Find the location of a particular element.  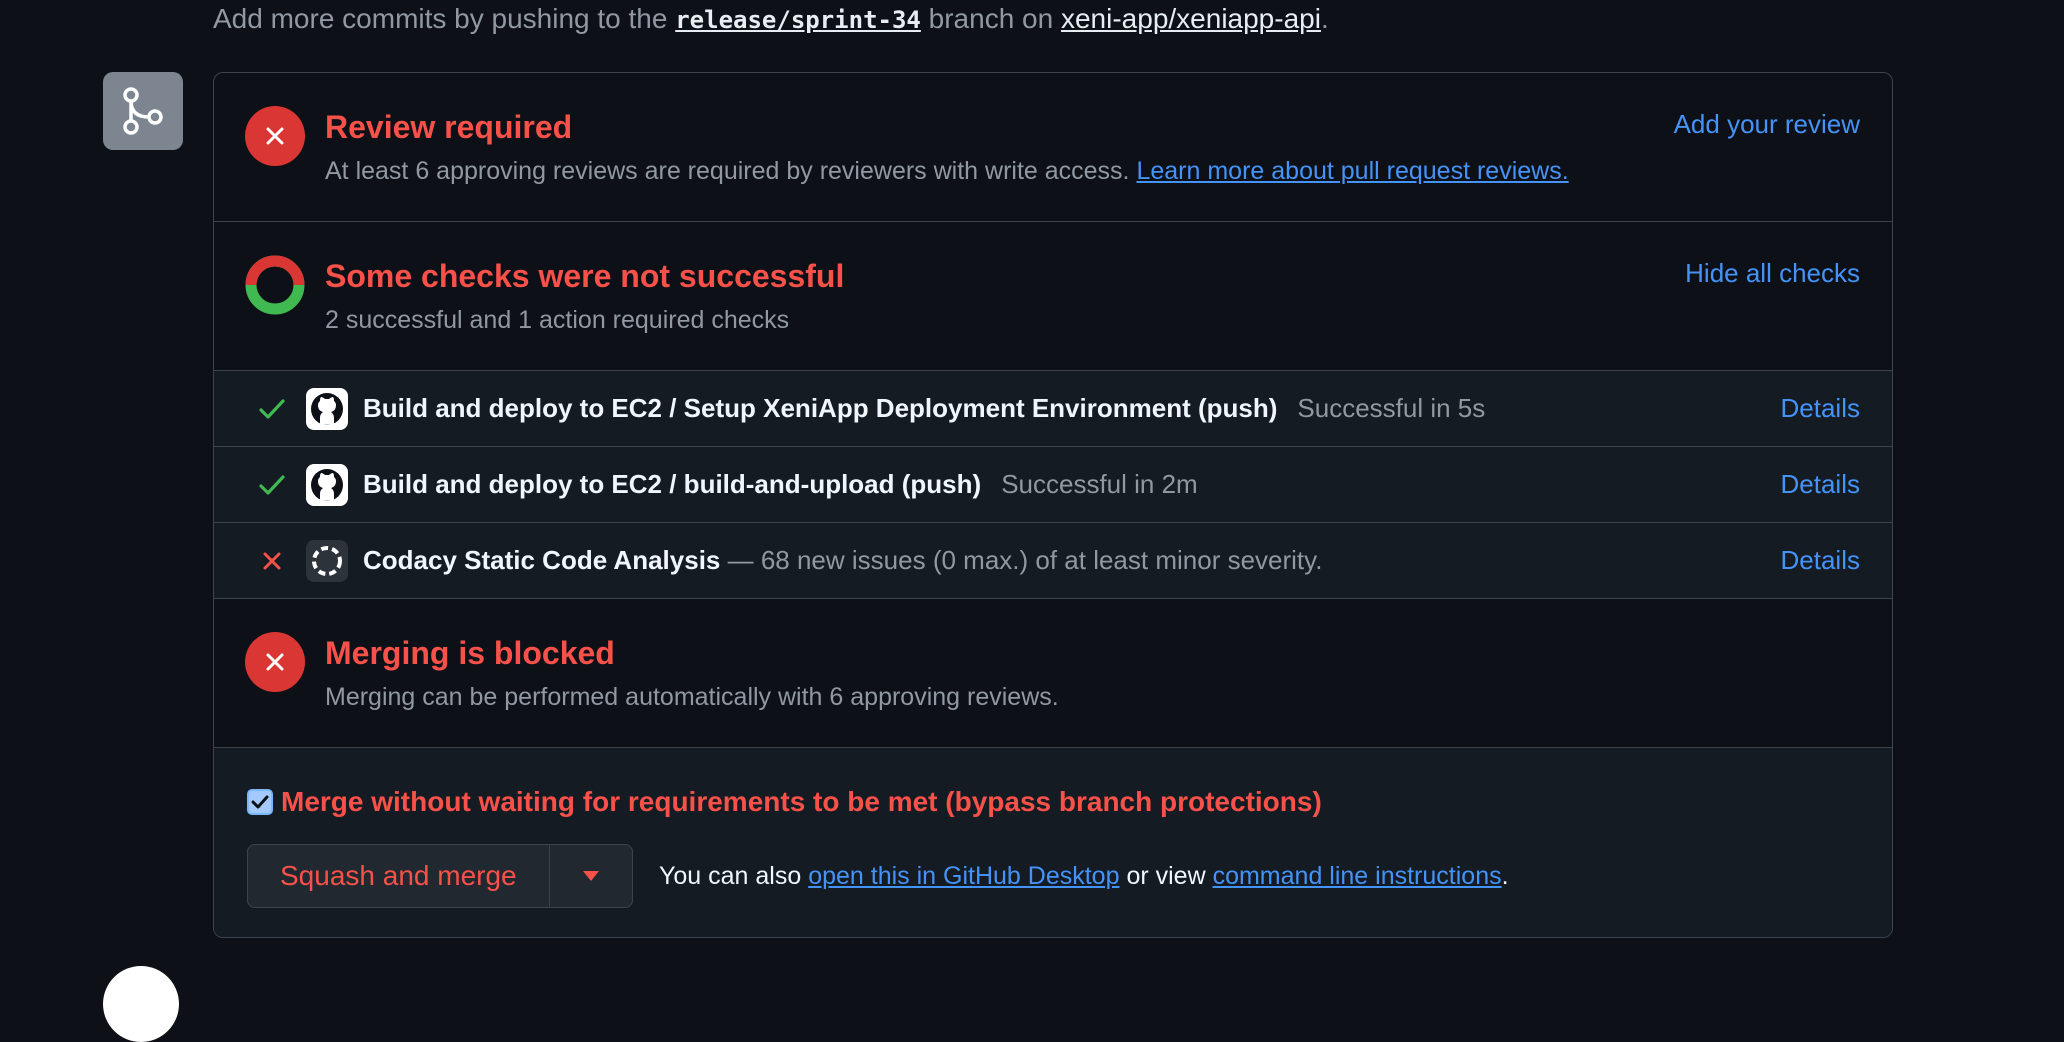

merge-hint-middle: or view is located at coordinates (1166, 876).